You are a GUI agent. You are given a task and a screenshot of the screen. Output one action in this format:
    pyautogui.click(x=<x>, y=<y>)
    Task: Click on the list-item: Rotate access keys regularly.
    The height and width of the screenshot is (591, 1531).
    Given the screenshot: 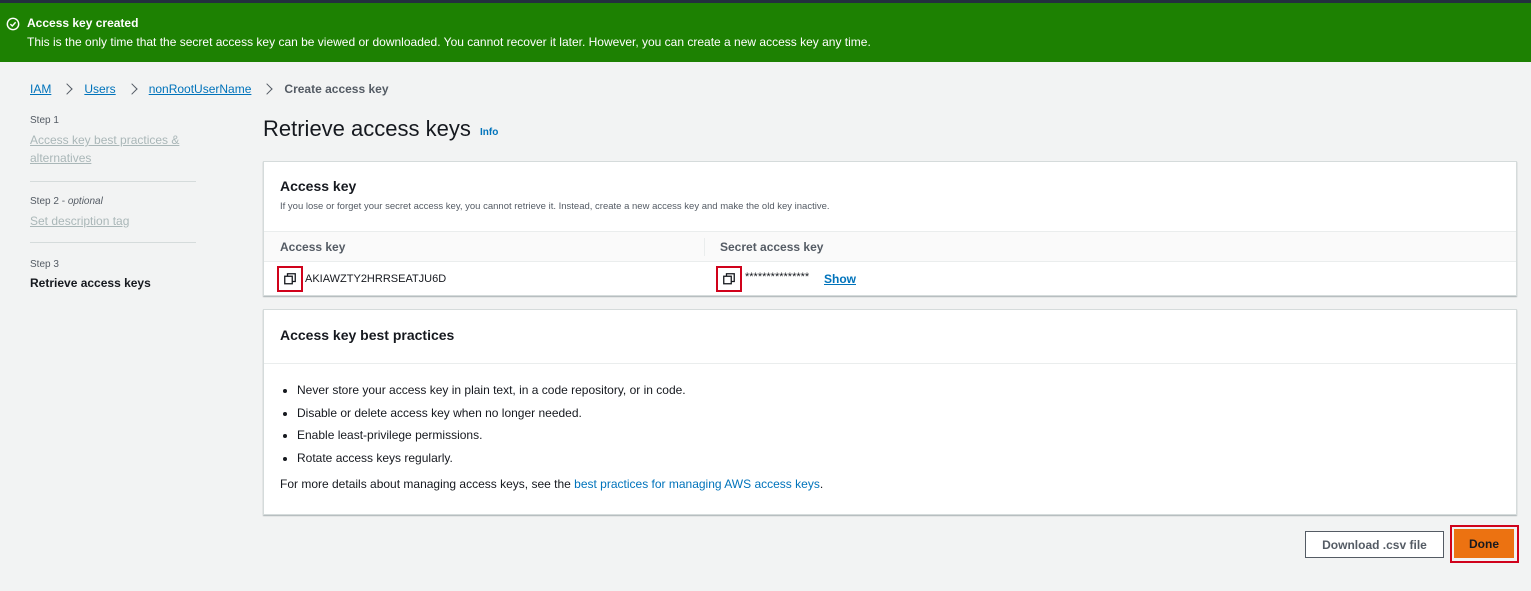 What is the action you would take?
    pyautogui.click(x=491, y=460)
    